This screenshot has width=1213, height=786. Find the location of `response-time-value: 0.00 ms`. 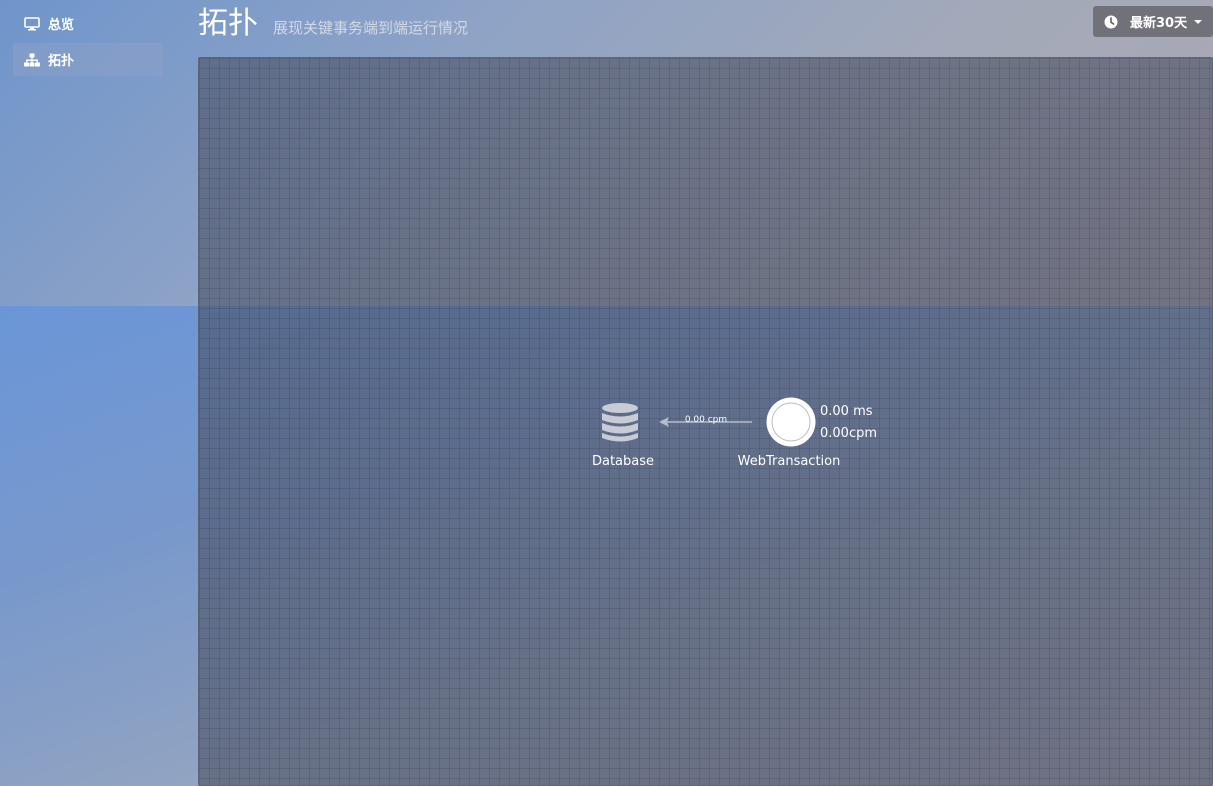

response-time-value: 0.00 ms is located at coordinates (846, 411).